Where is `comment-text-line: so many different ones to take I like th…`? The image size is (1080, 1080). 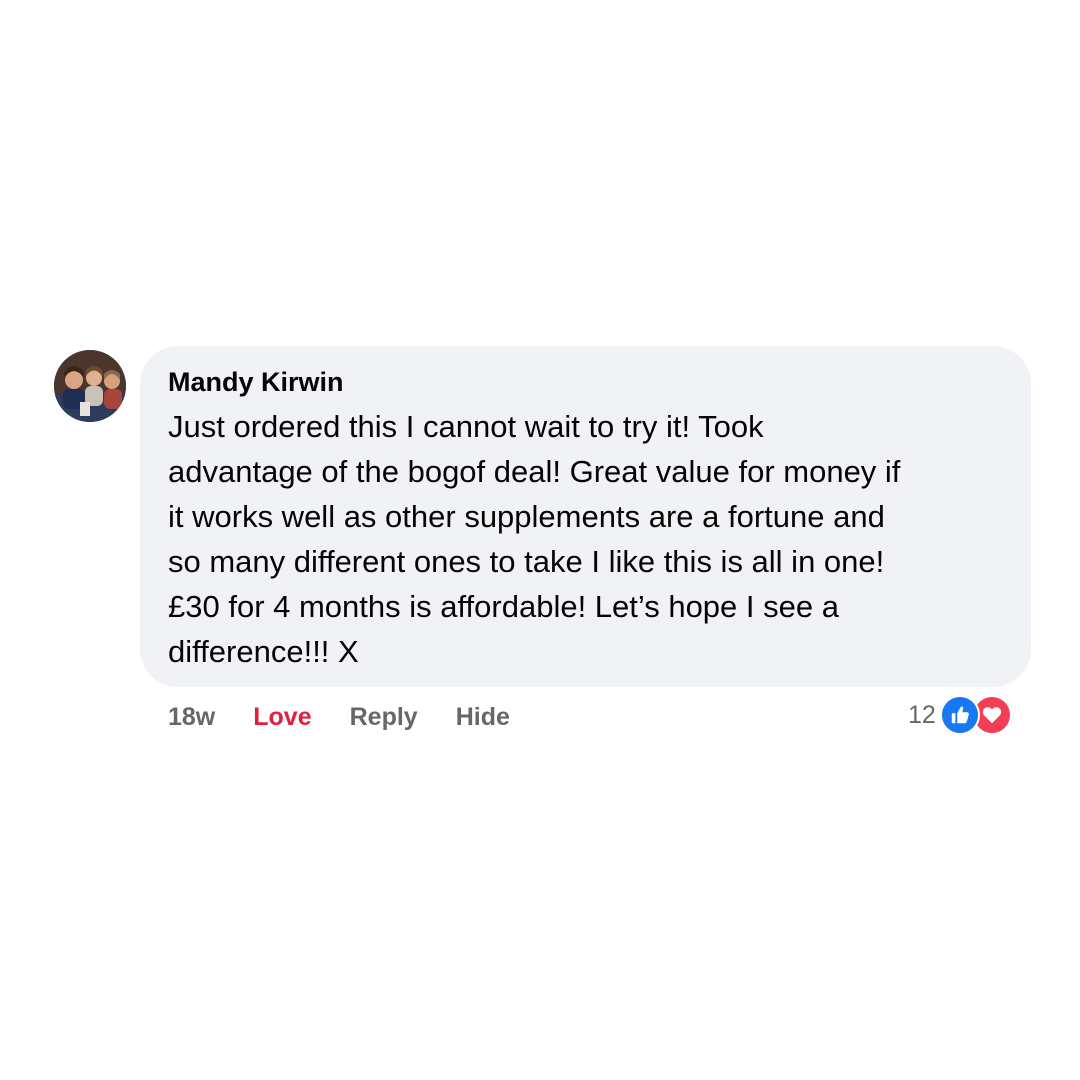
comment-text-line: so many different ones to take I like th… is located at coordinates (526, 561).